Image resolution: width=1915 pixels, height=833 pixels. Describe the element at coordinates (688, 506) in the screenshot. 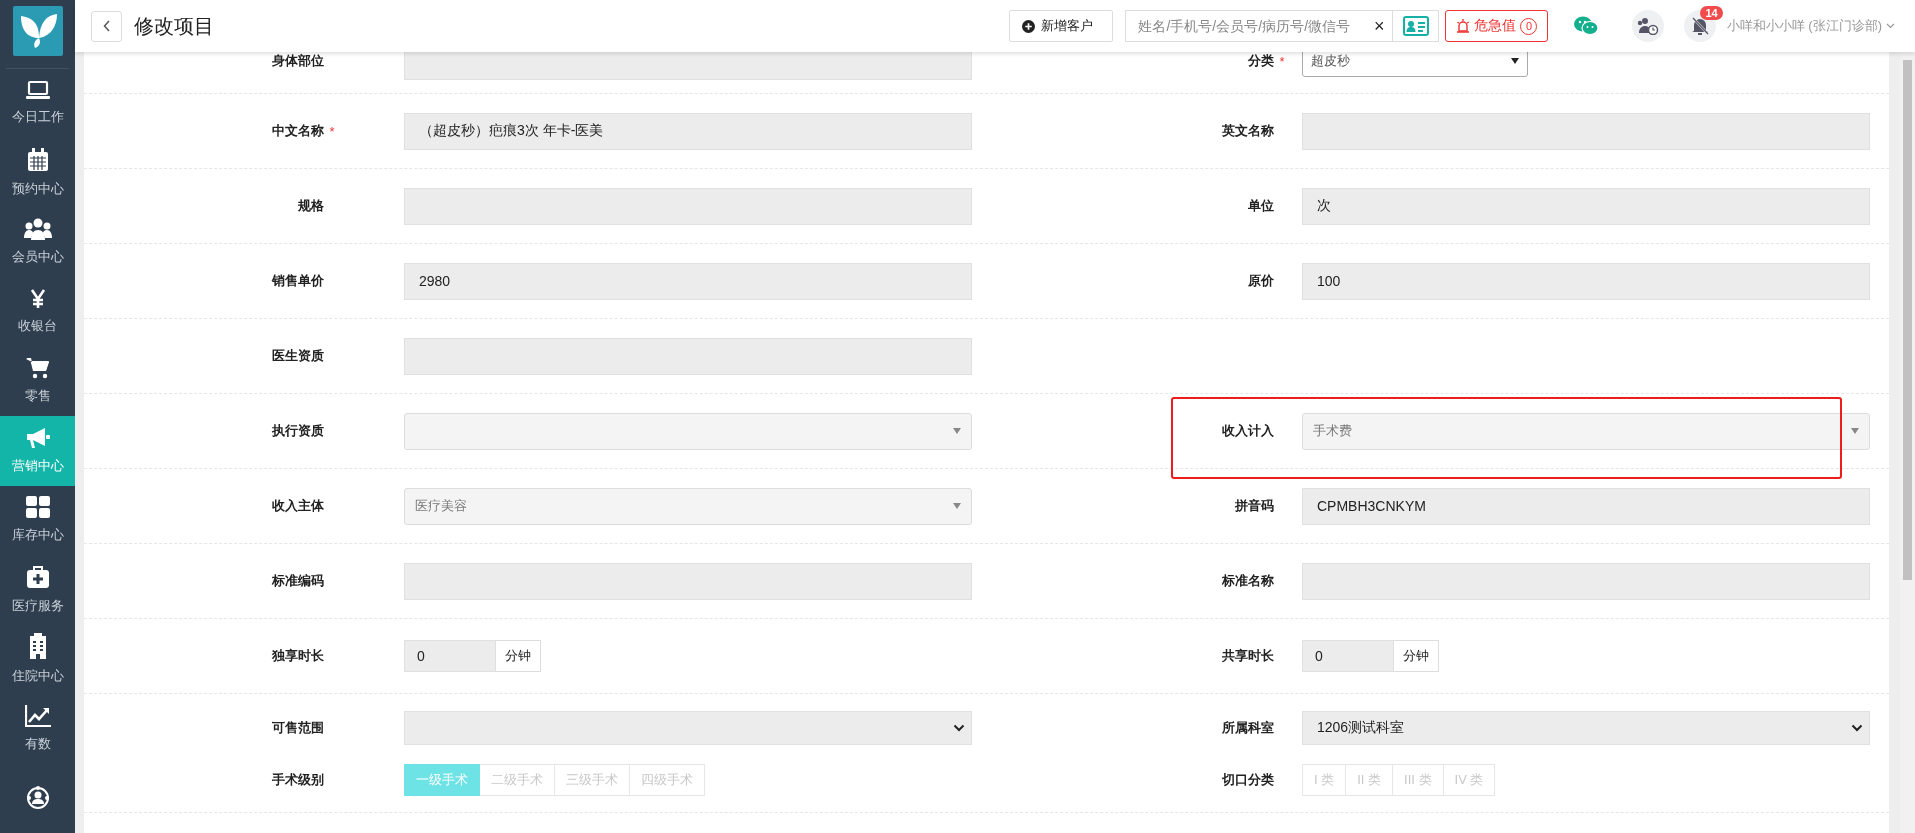

I see `dropdown: 医疗美容` at that location.